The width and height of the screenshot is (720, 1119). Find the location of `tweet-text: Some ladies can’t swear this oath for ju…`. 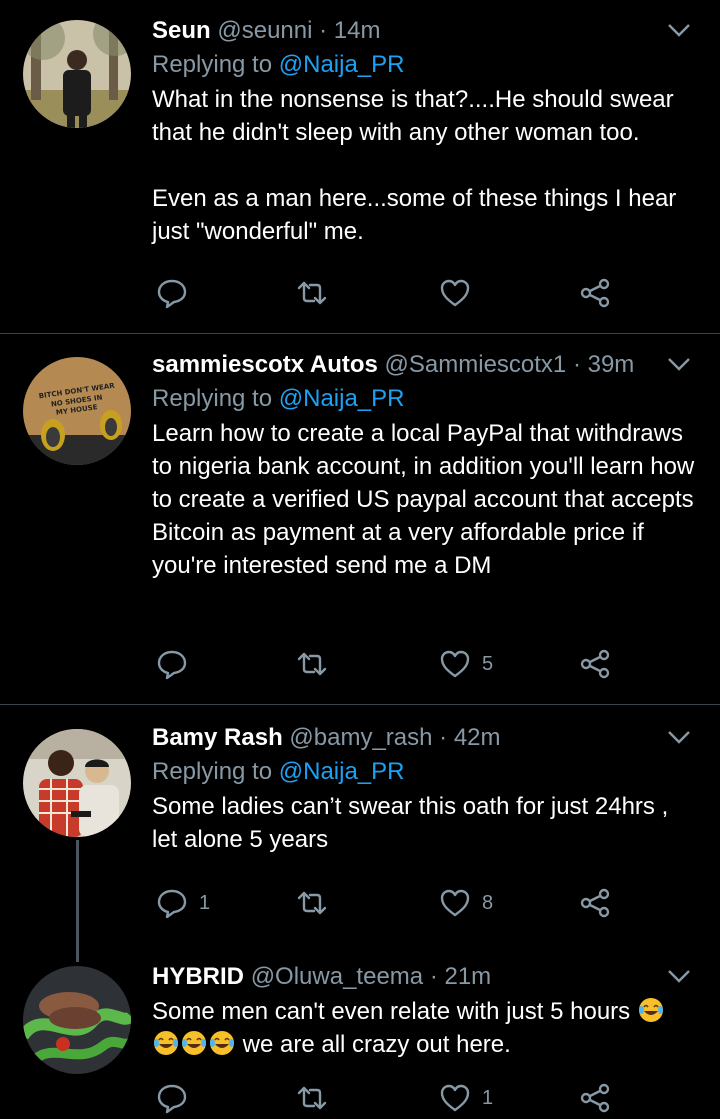

tweet-text: Some ladies can’t swear this oath for ju… is located at coordinates (426, 823).